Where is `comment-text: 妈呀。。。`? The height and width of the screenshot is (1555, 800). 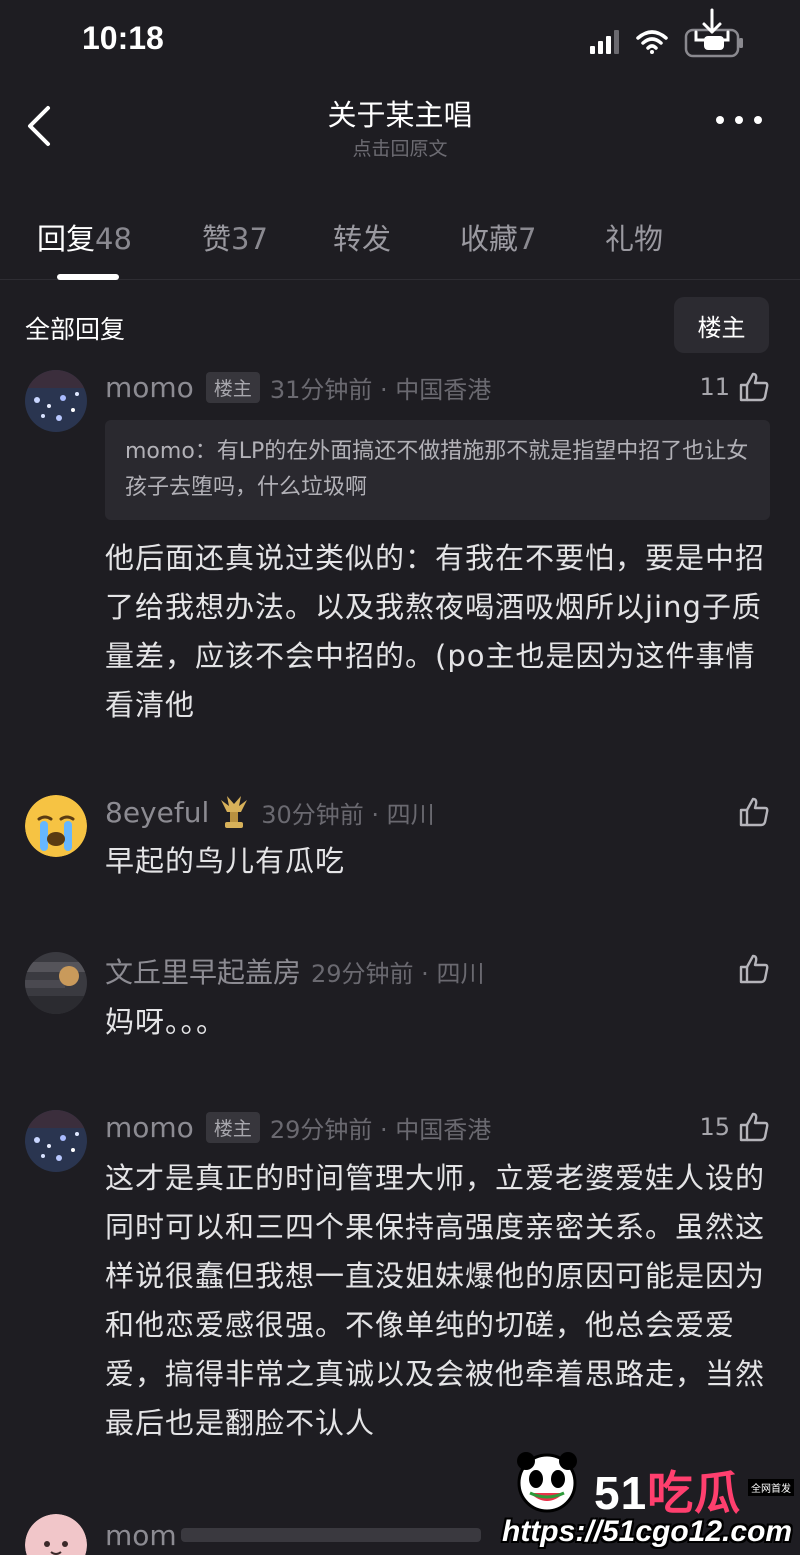
comment-text: 妈呀。。。 is located at coordinates (166, 1022).